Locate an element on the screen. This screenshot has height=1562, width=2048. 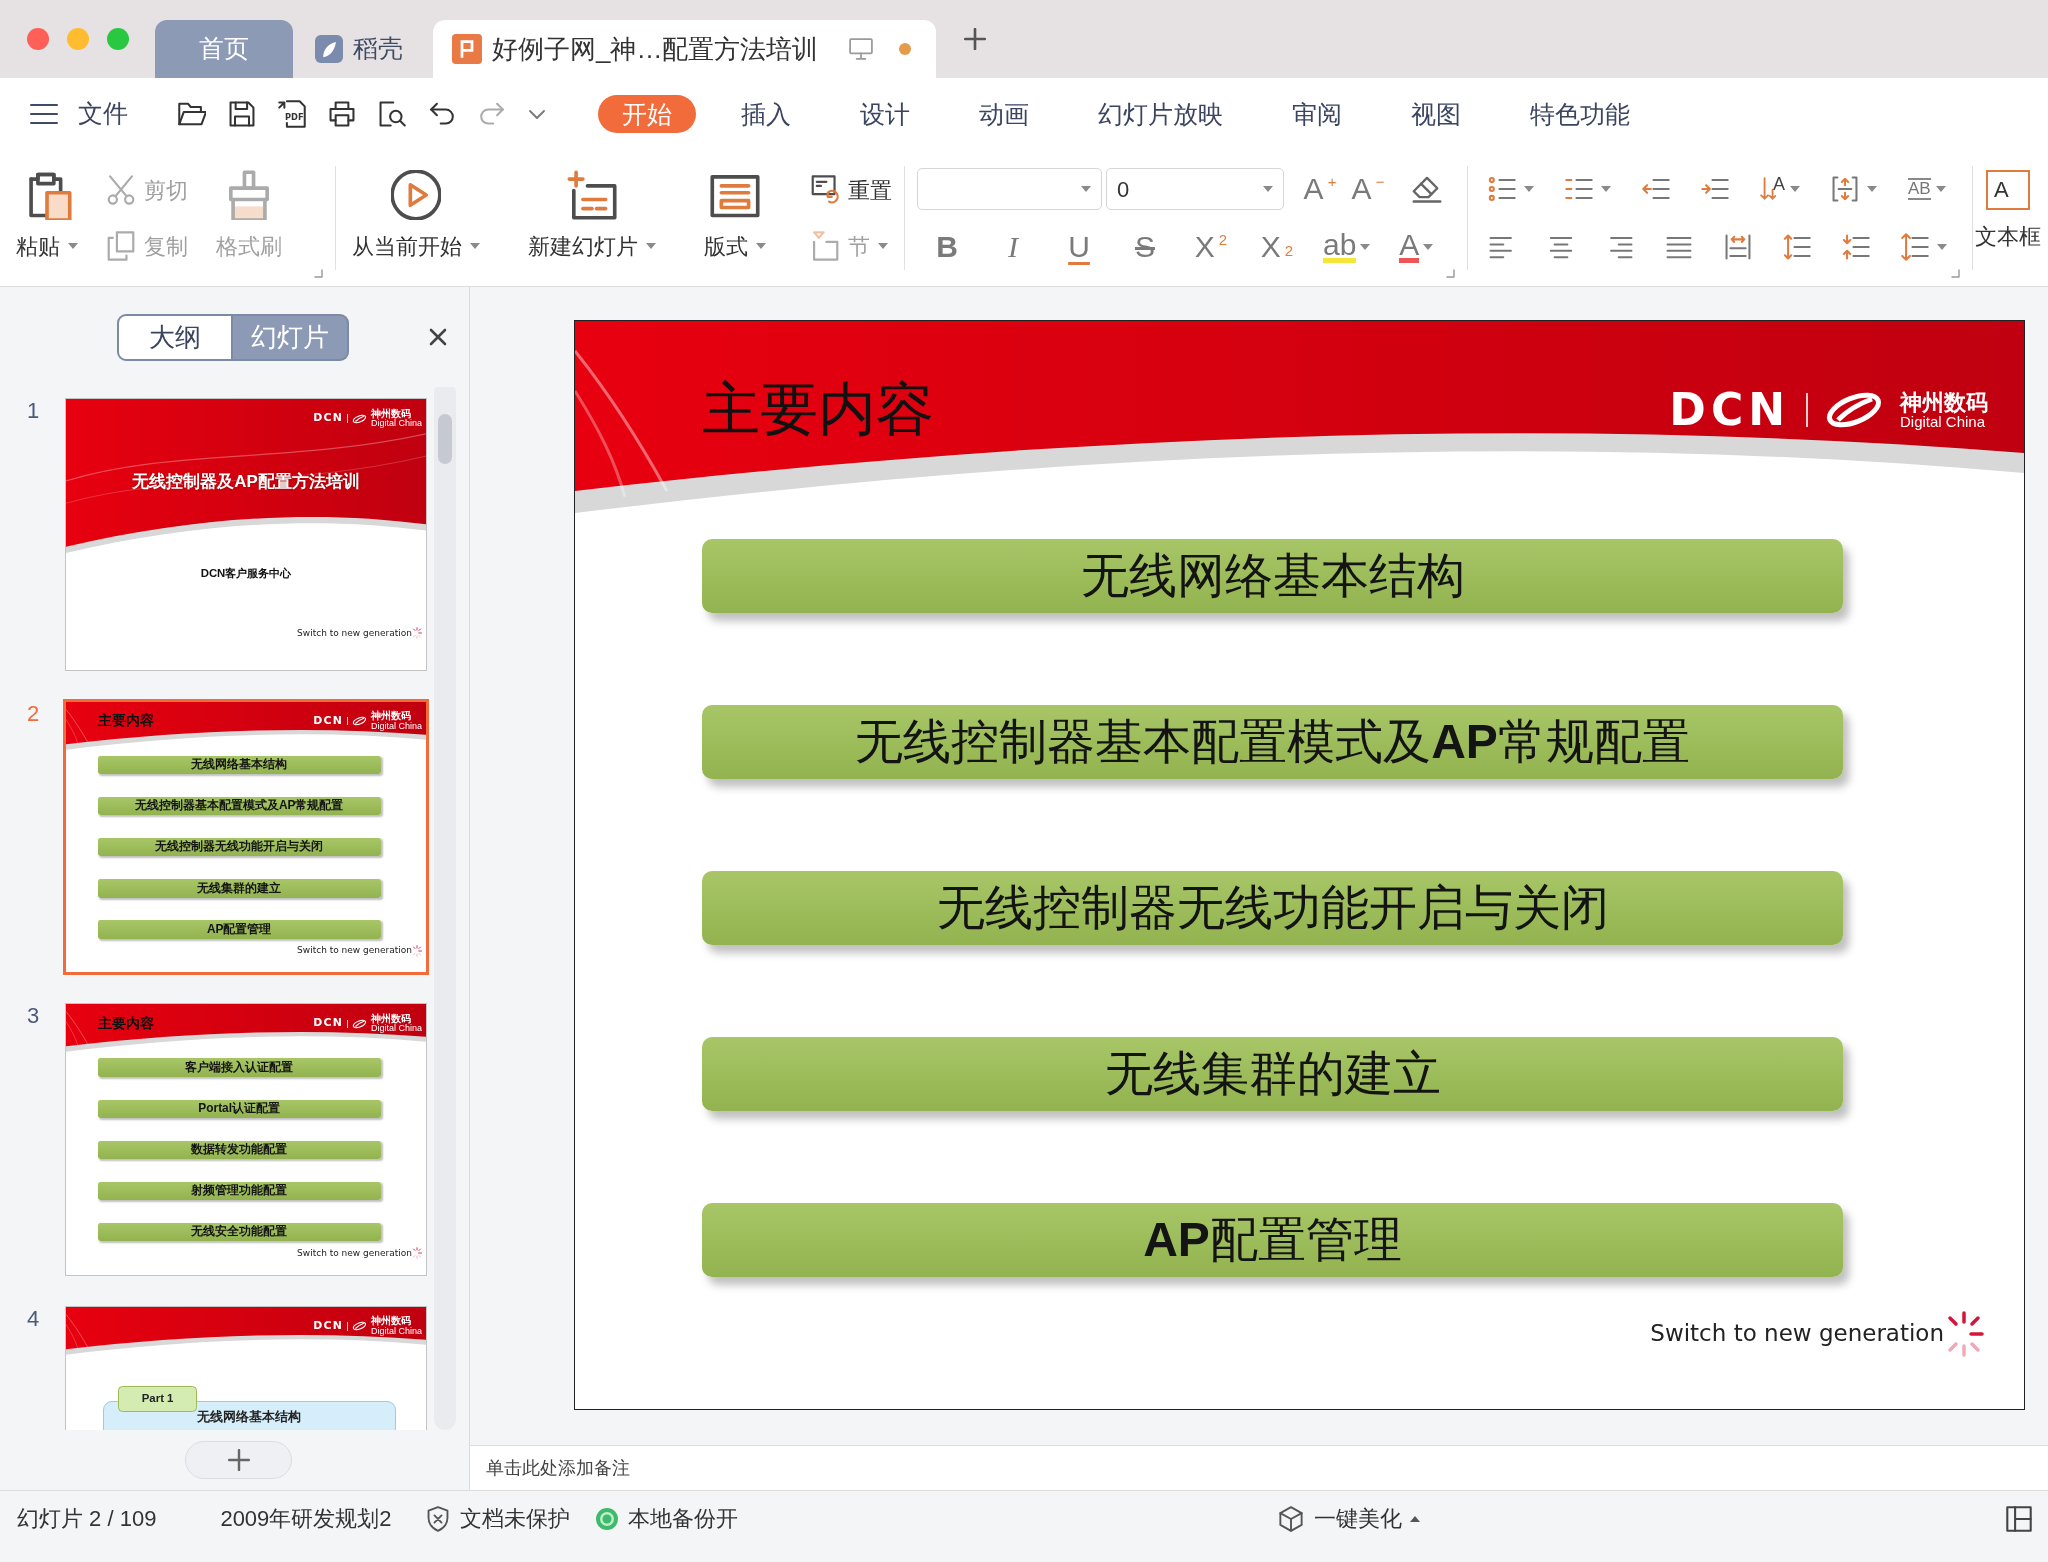
backup-status: 本地备份开 is located at coordinates (682, 1518).